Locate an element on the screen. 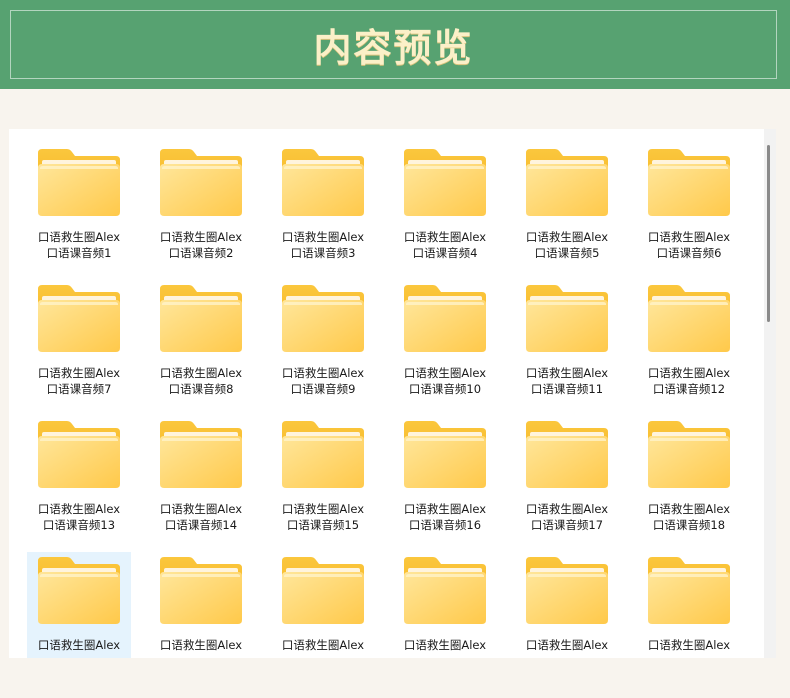  folder-item-11: 口语救生圈Alex 口语课音频11 is located at coordinates (567, 343).